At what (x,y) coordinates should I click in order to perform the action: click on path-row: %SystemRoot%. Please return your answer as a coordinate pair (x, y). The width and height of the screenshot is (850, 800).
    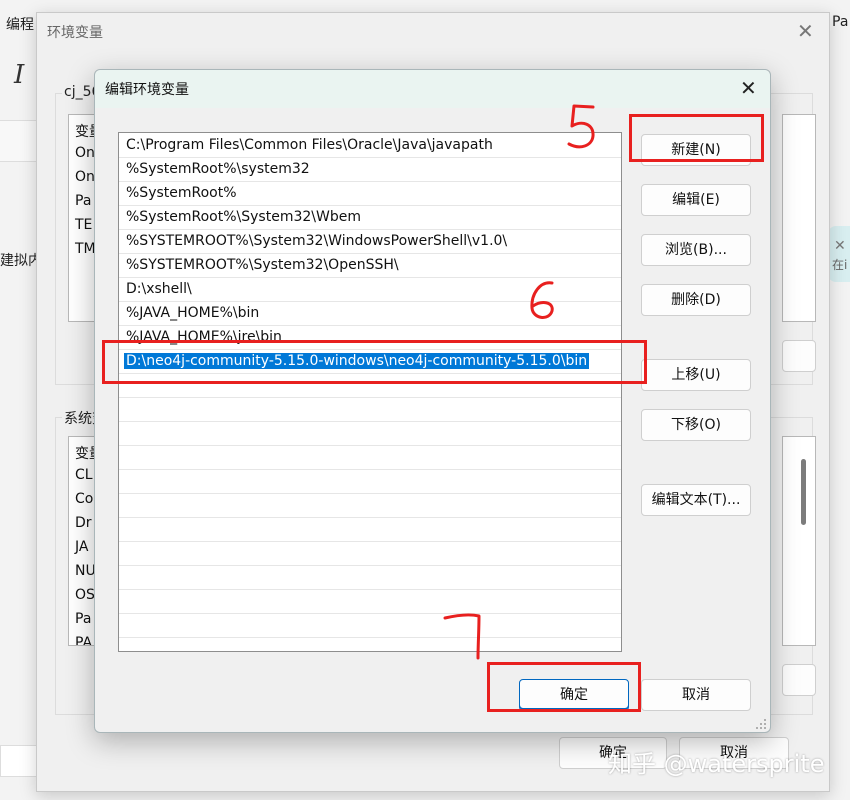
    Looking at the image, I should click on (370, 194).